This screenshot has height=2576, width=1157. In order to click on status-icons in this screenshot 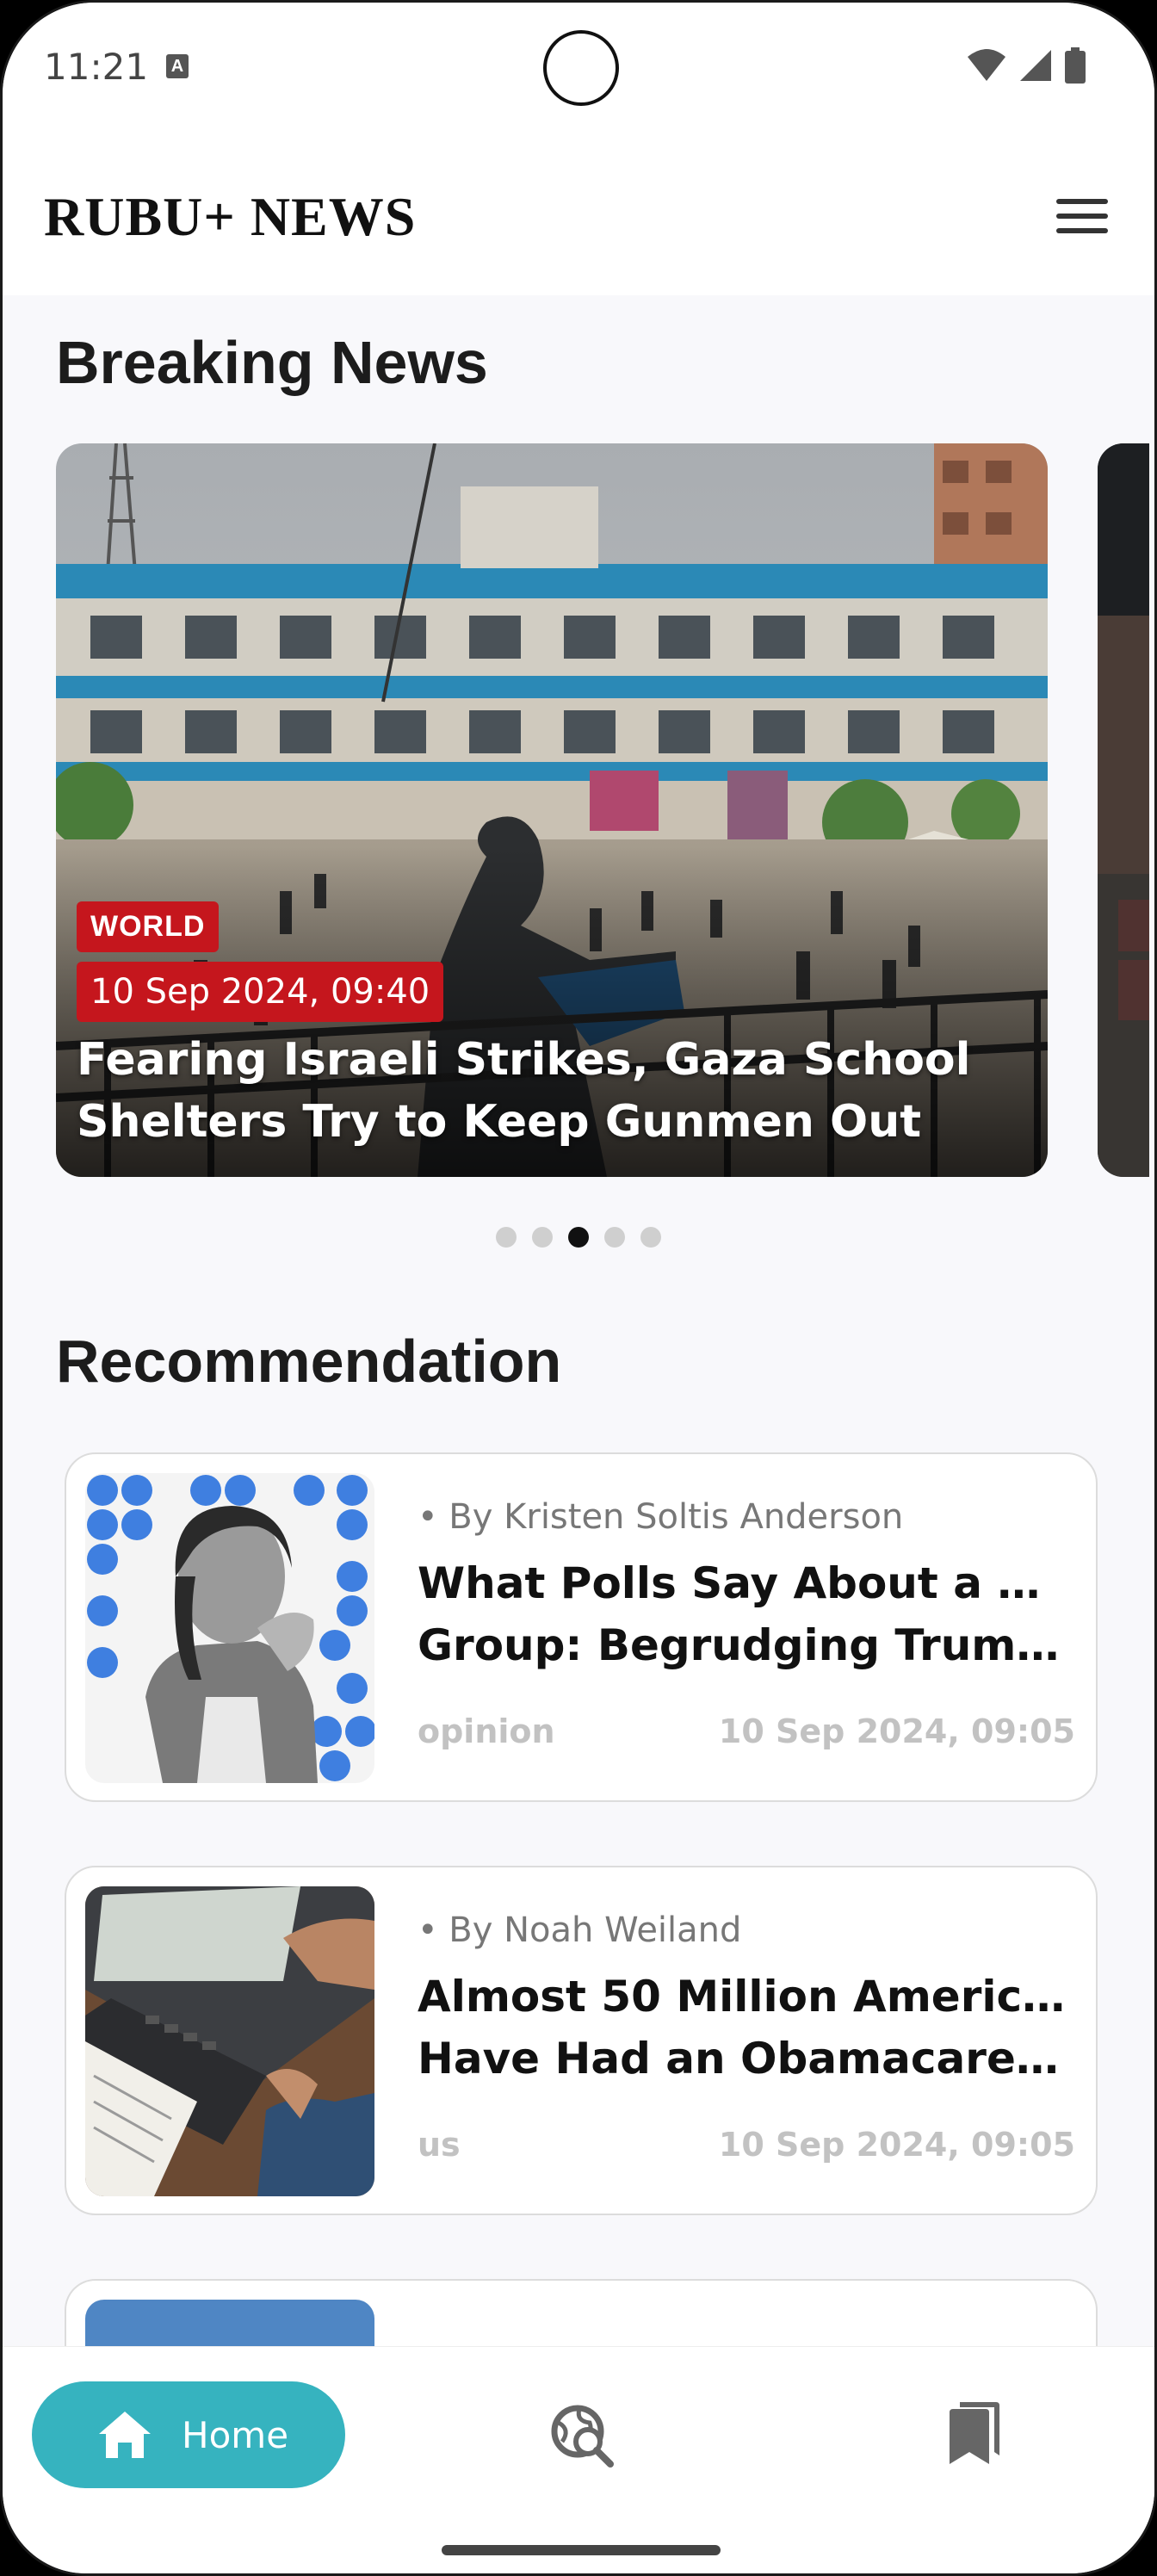, I will do `click(1026, 65)`.